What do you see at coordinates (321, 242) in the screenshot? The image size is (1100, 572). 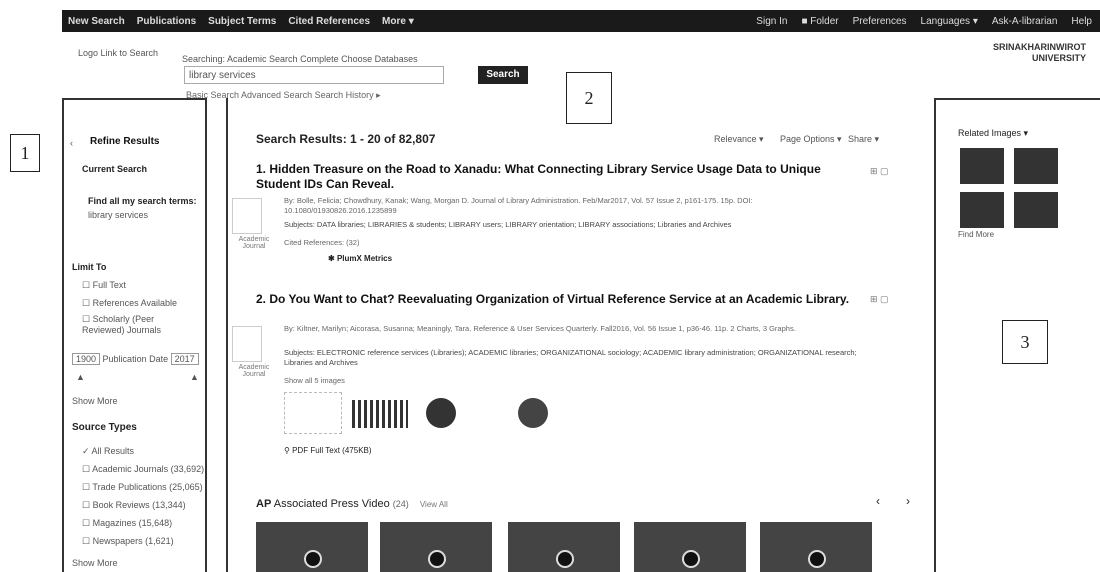 I see `result-1-cited-refs: Cited References: (32)` at bounding box center [321, 242].